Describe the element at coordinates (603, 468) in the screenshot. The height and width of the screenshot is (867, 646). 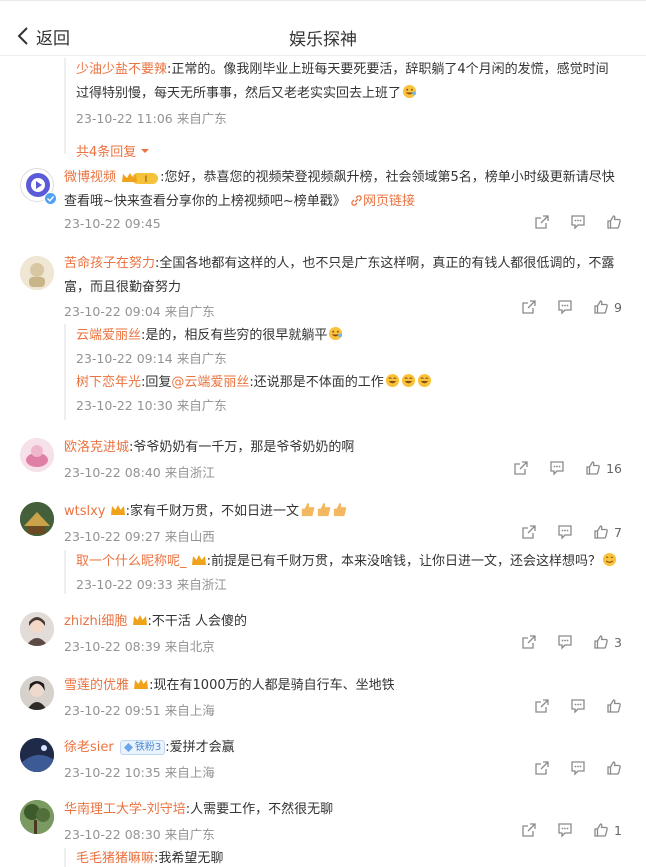
I see `like-button: 16` at that location.